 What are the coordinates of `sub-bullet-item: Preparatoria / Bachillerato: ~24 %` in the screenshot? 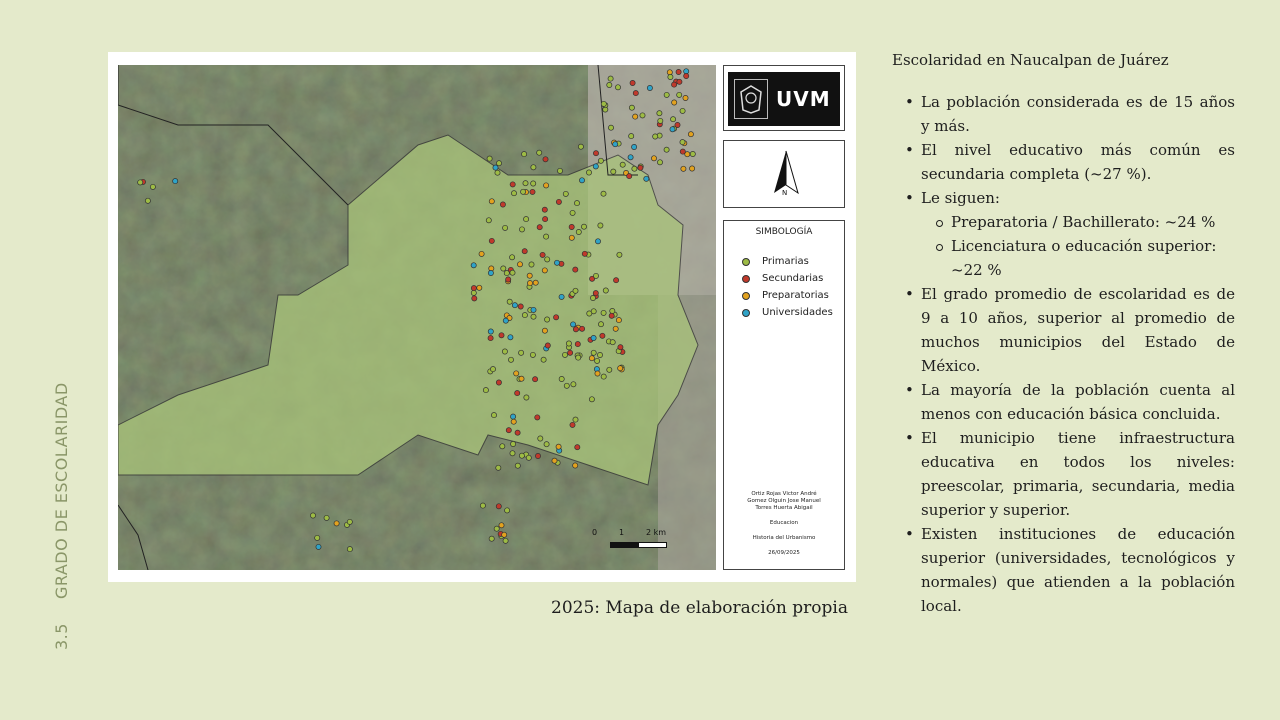 It's located at (1078, 222).